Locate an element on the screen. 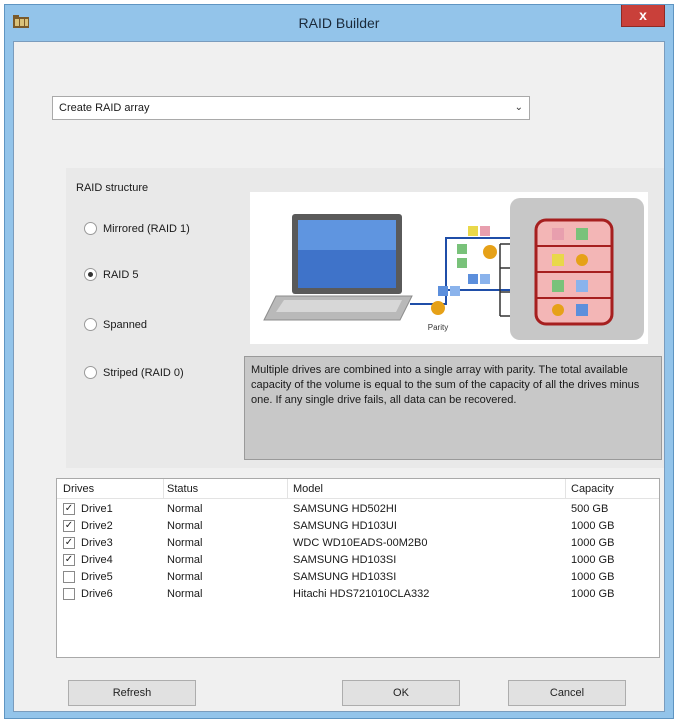 The width and height of the screenshot is (678, 723). radio-spanned-button is located at coordinates (90, 324).